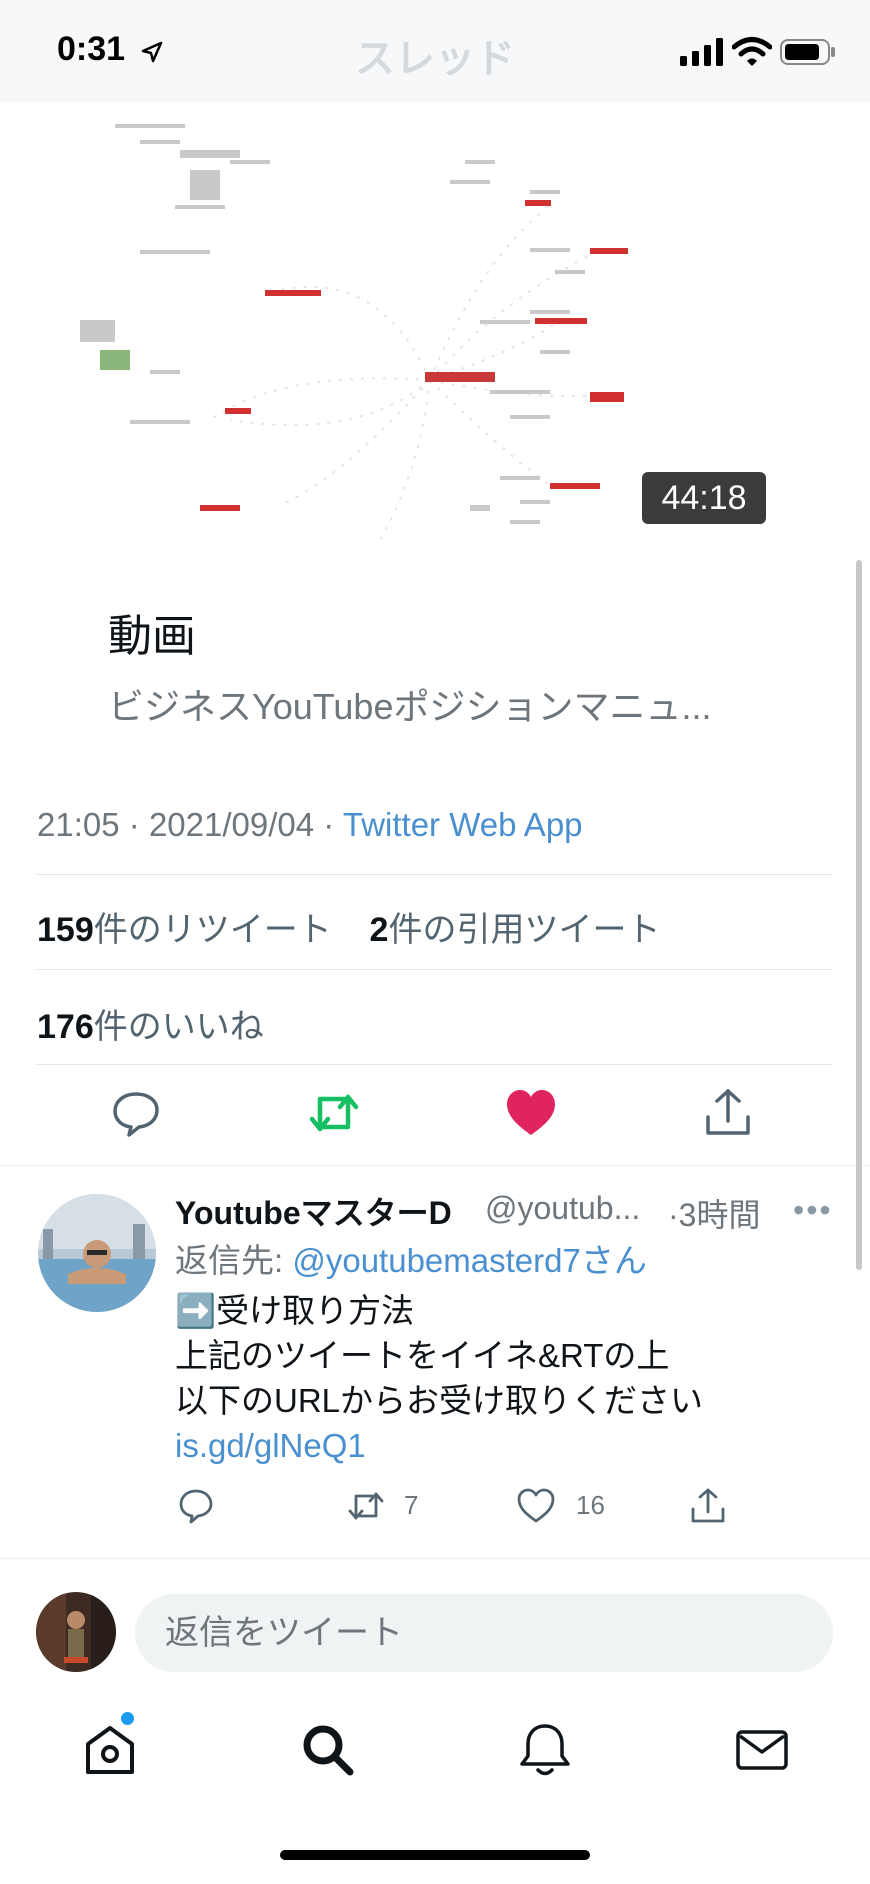 Image resolution: width=870 pixels, height=1884 pixels. I want to click on likes-label: 件のいいね, so click(178, 1027).